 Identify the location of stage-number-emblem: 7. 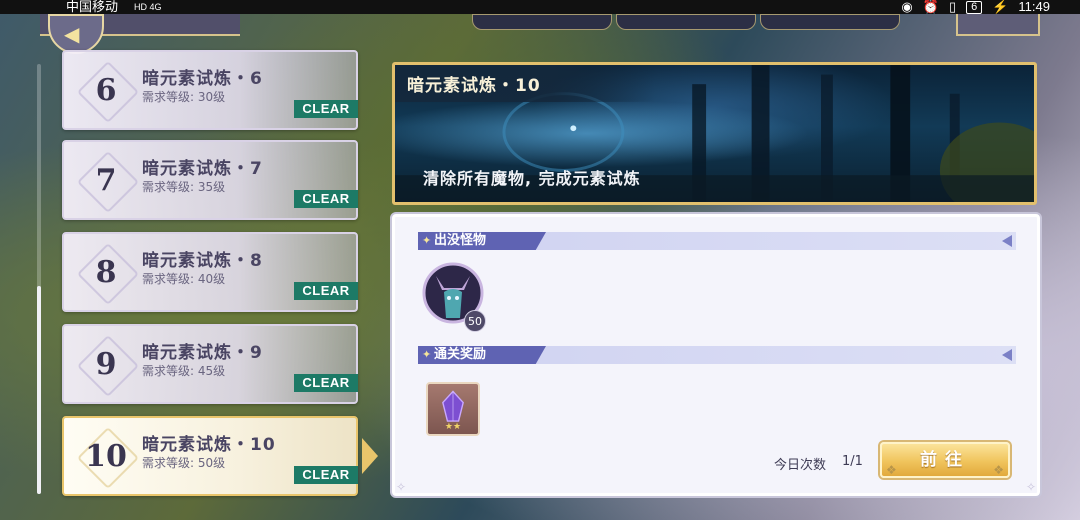
(106, 180).